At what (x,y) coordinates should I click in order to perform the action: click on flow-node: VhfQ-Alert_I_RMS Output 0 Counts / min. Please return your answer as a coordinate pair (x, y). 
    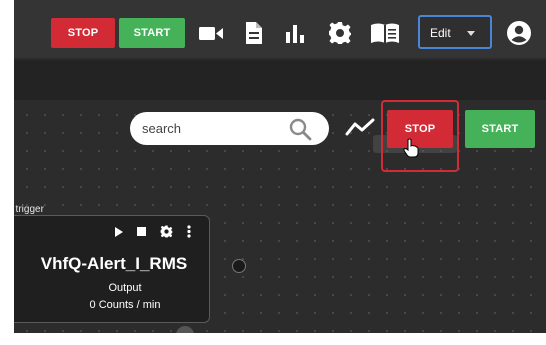
    Looking at the image, I should click on (112, 269).